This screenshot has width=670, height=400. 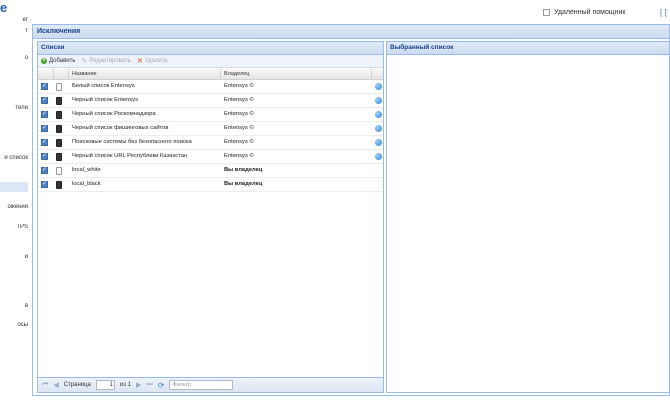 I want to click on add-label: Добавить, so click(x=62, y=61).